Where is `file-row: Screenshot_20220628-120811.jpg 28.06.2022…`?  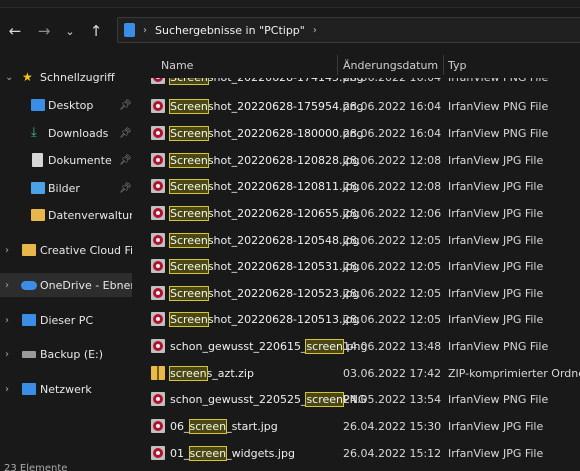 file-row: Screenshot_20220628-120811.jpg 28.06.2022… is located at coordinates (356, 186).